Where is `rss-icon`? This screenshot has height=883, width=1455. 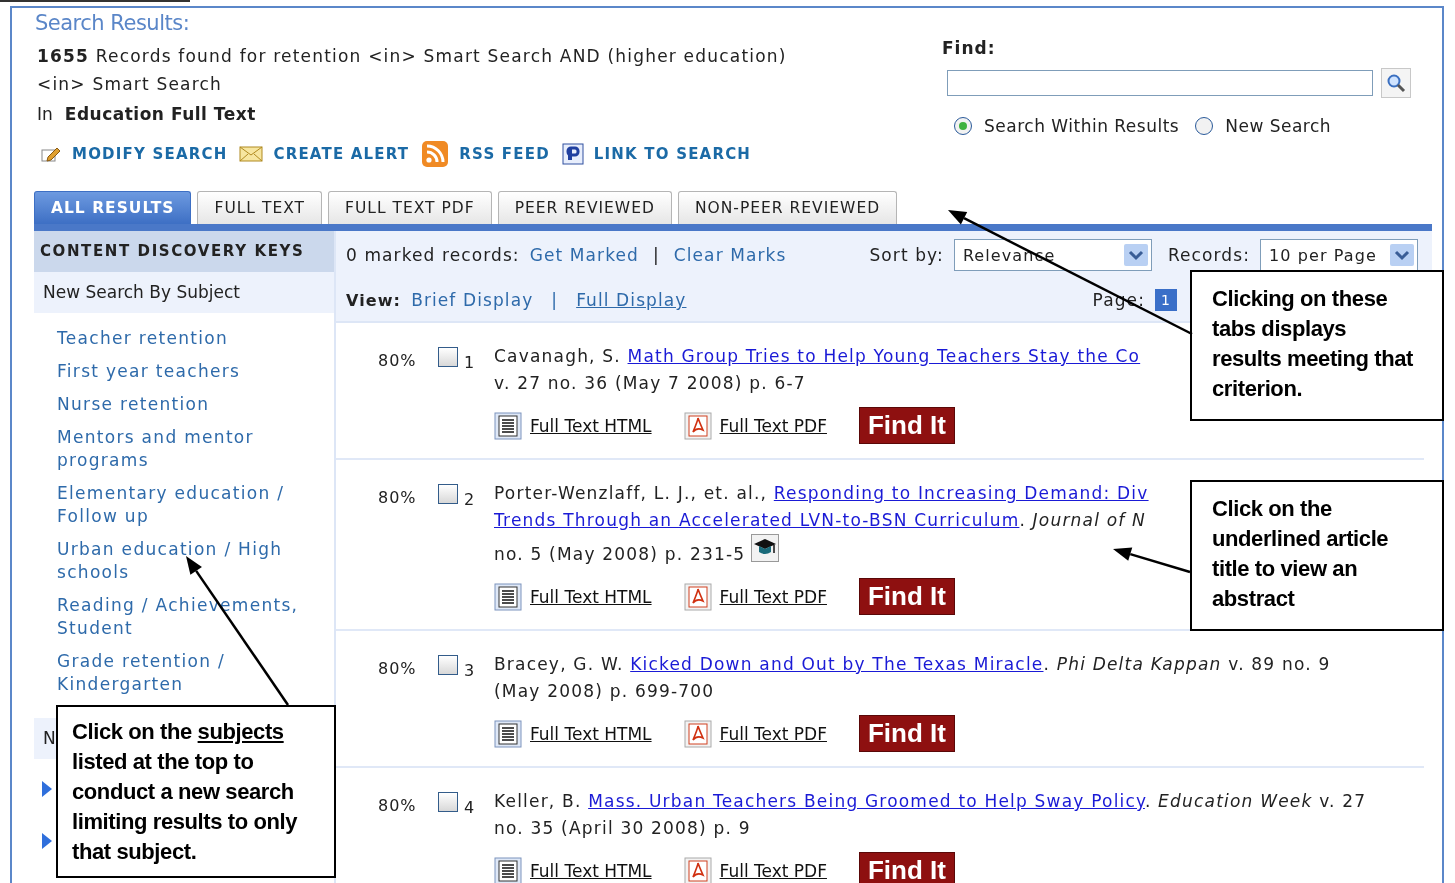 rss-icon is located at coordinates (435, 154).